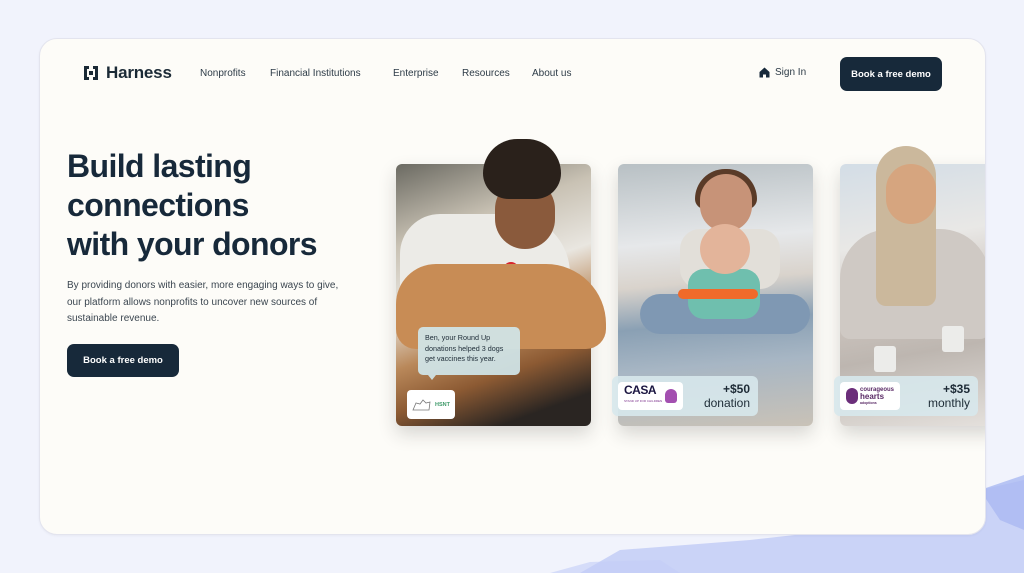  What do you see at coordinates (159, 166) in the screenshot?
I see `headline-line-1: Build lasting` at bounding box center [159, 166].